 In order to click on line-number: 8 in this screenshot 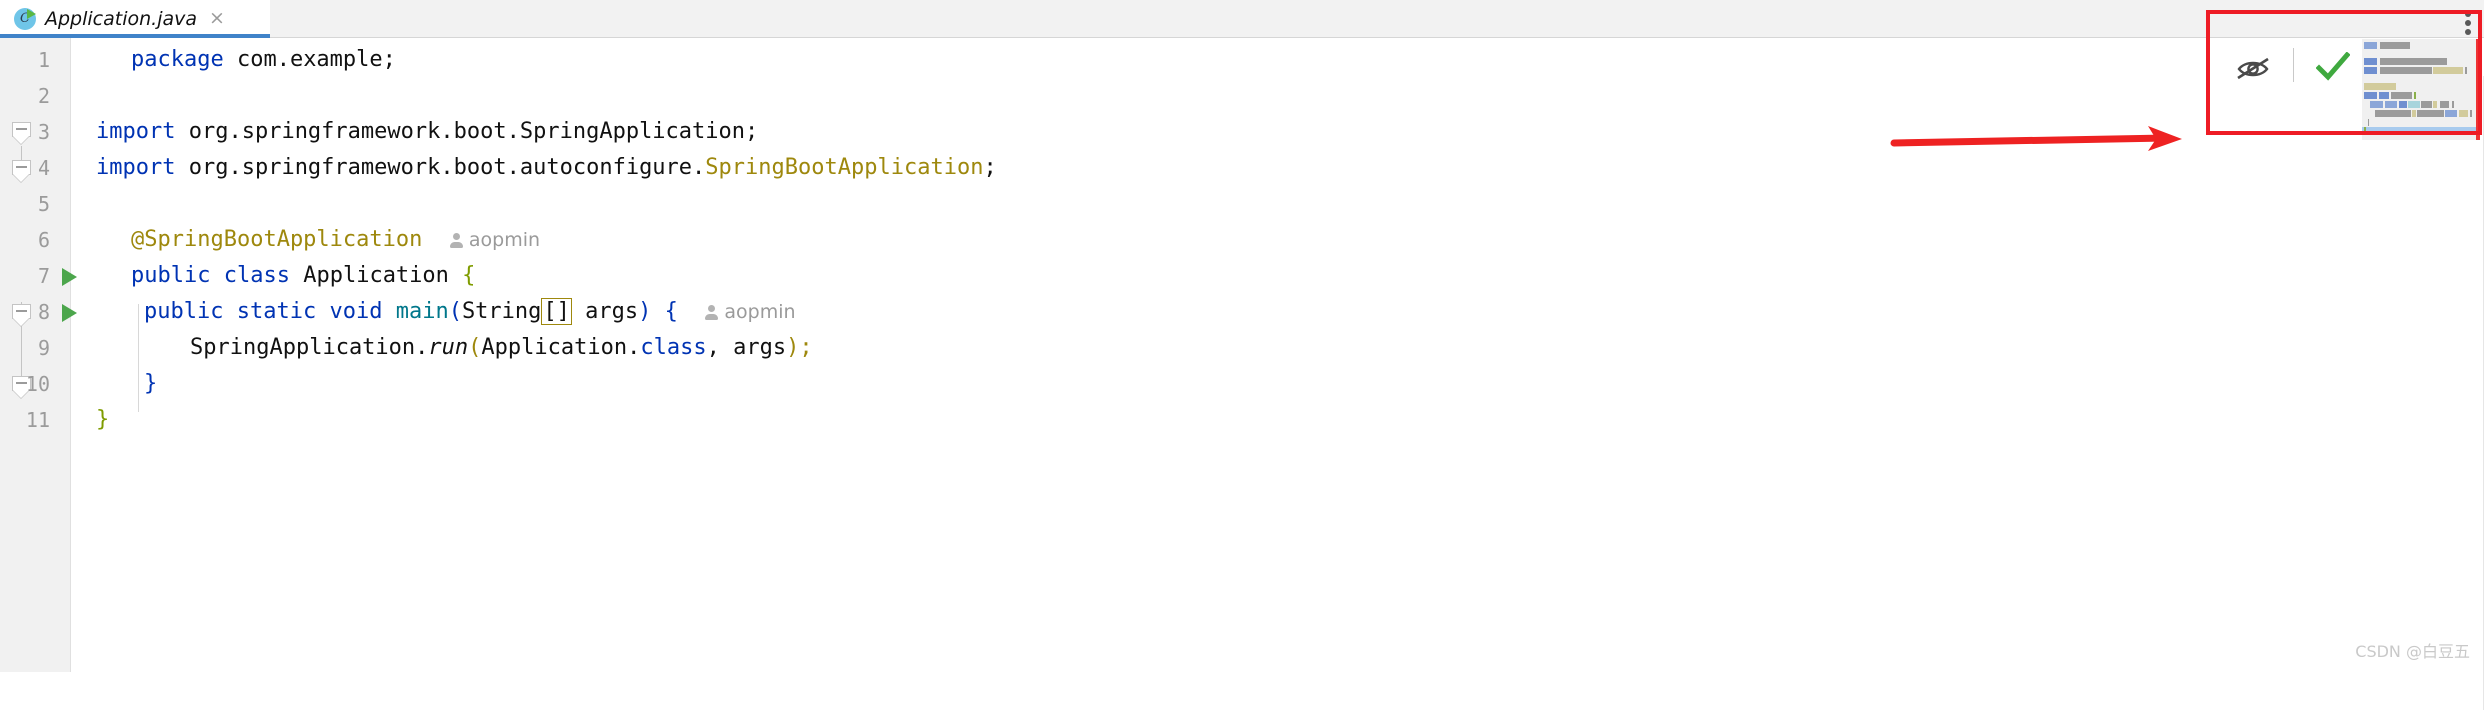, I will do `click(43, 312)`.